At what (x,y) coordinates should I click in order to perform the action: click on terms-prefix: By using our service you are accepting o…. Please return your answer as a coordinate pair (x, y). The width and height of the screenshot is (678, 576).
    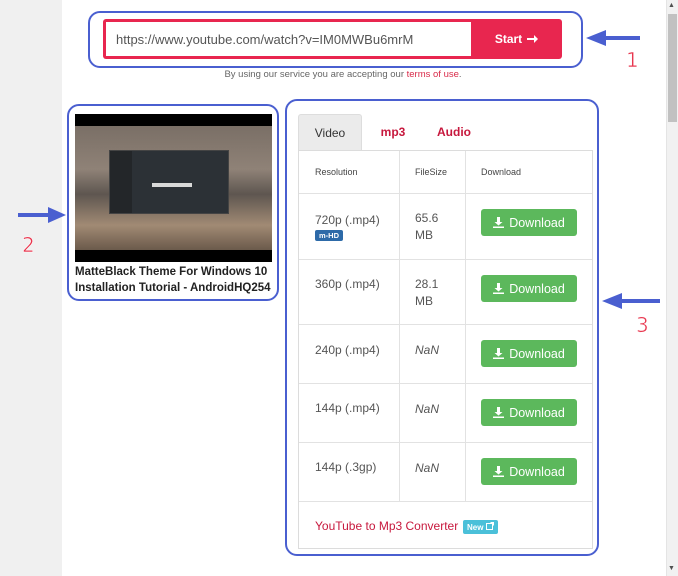
    Looking at the image, I should click on (314, 74).